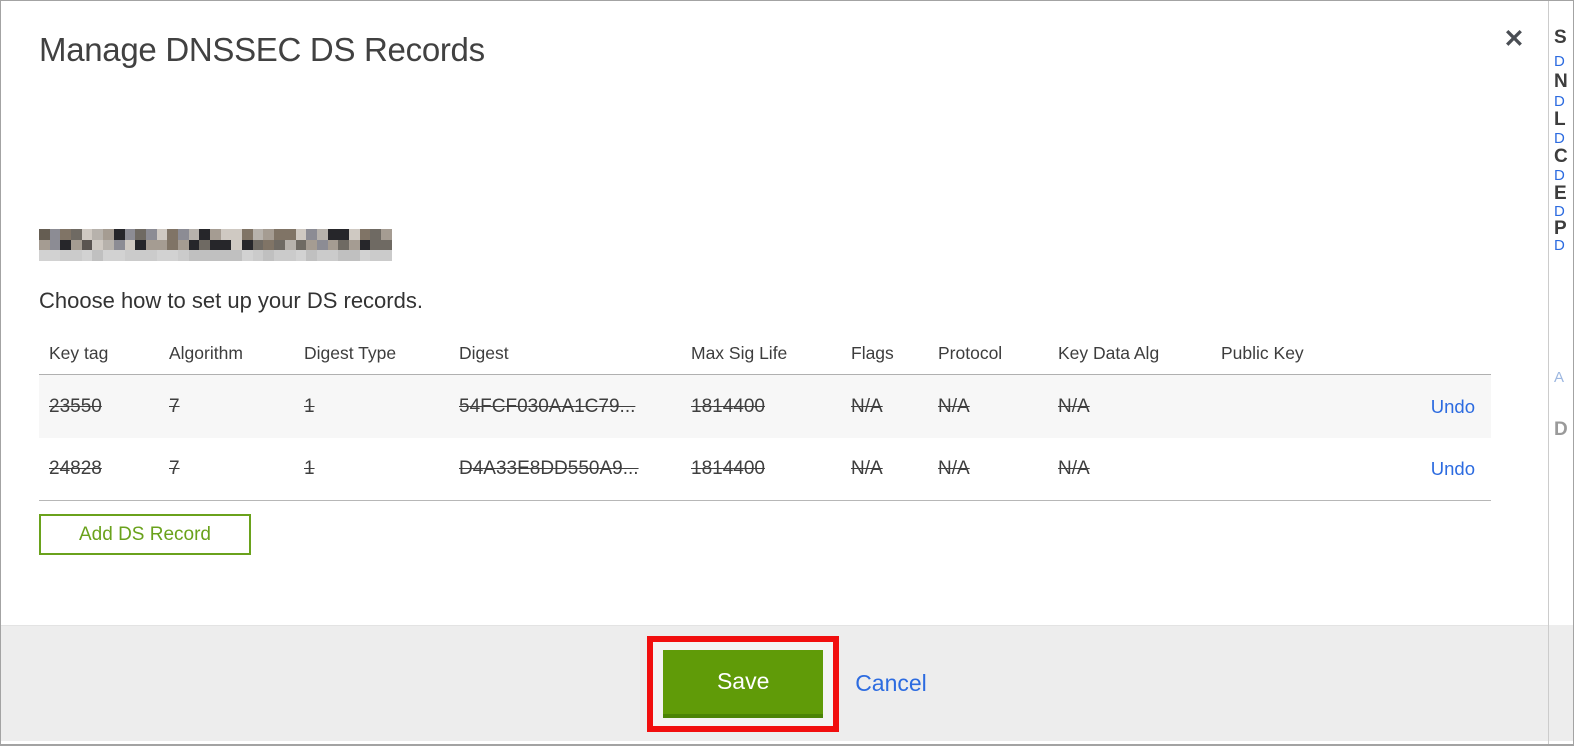 This screenshot has width=1574, height=746. Describe the element at coordinates (891, 683) in the screenshot. I see `cancel-link: Cancel` at that location.